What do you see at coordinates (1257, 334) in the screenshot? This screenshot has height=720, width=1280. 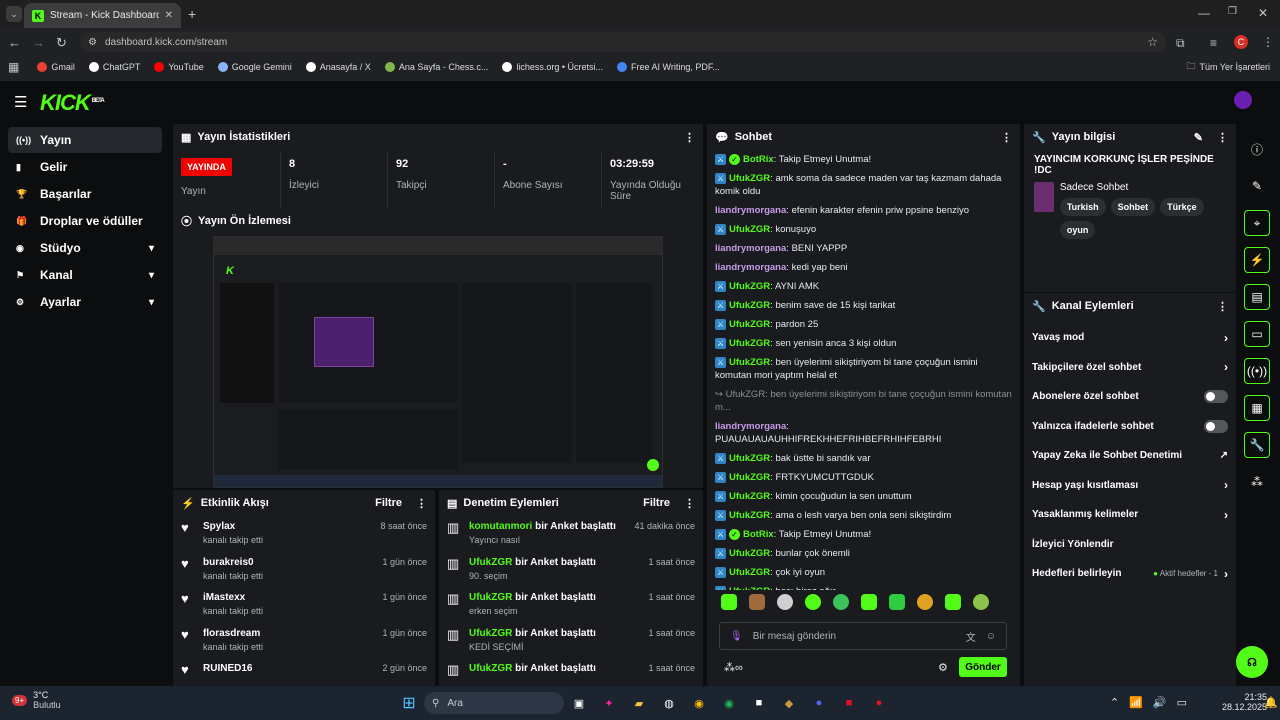 I see `chat-bubble-icon: ▭` at bounding box center [1257, 334].